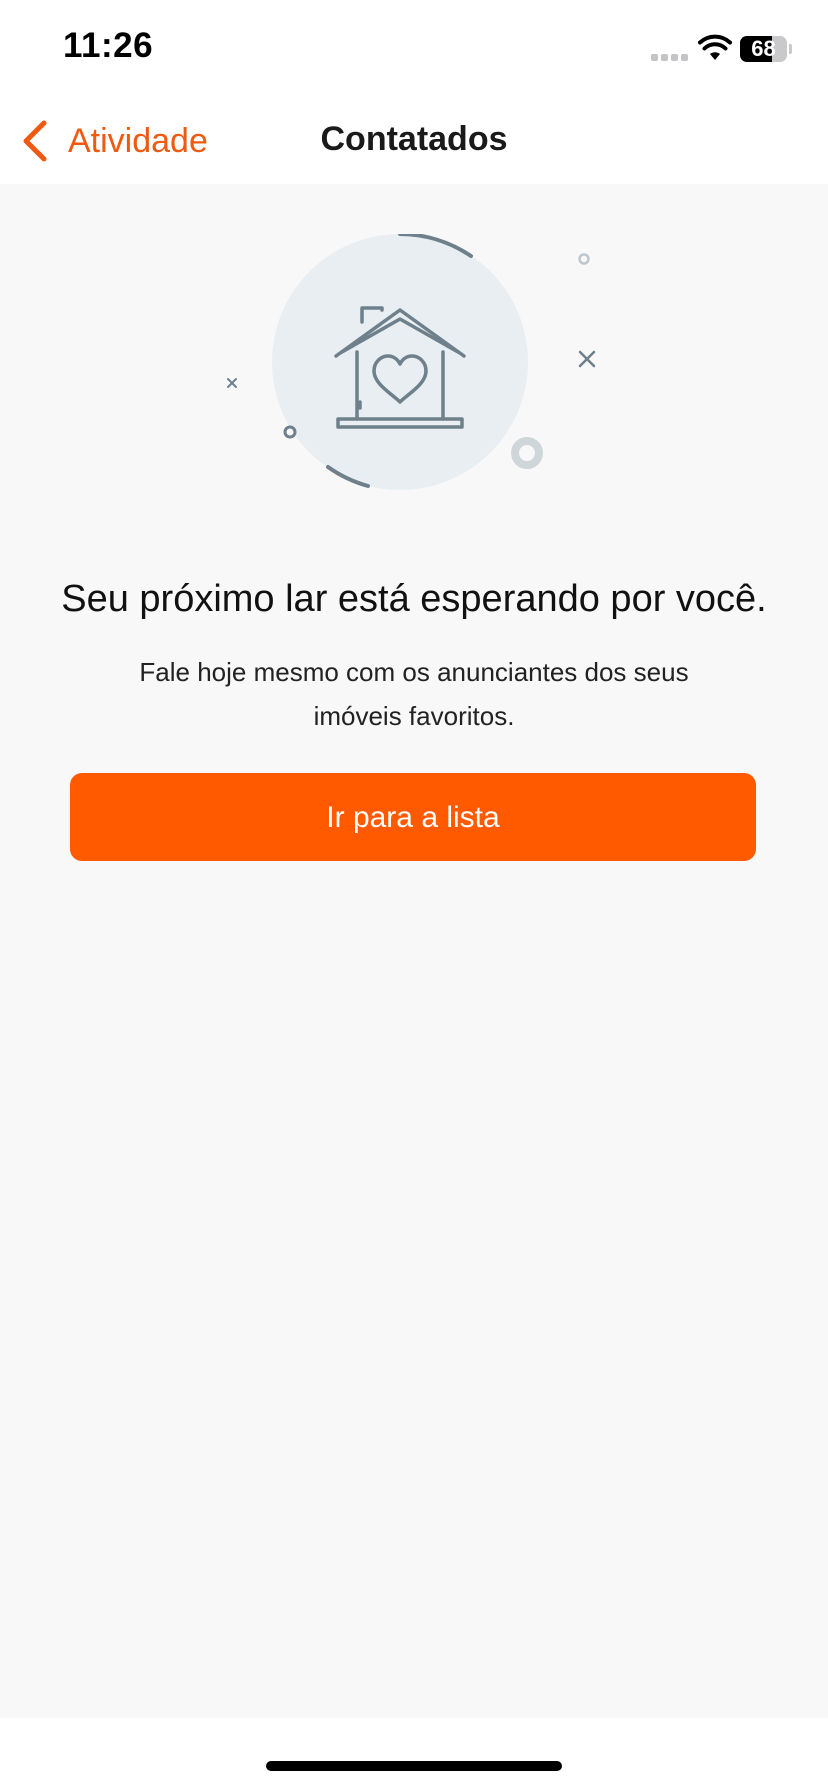 The width and height of the screenshot is (828, 1792). Describe the element at coordinates (413, 817) in the screenshot. I see `go-to-list-button: Ir para a lista` at that location.